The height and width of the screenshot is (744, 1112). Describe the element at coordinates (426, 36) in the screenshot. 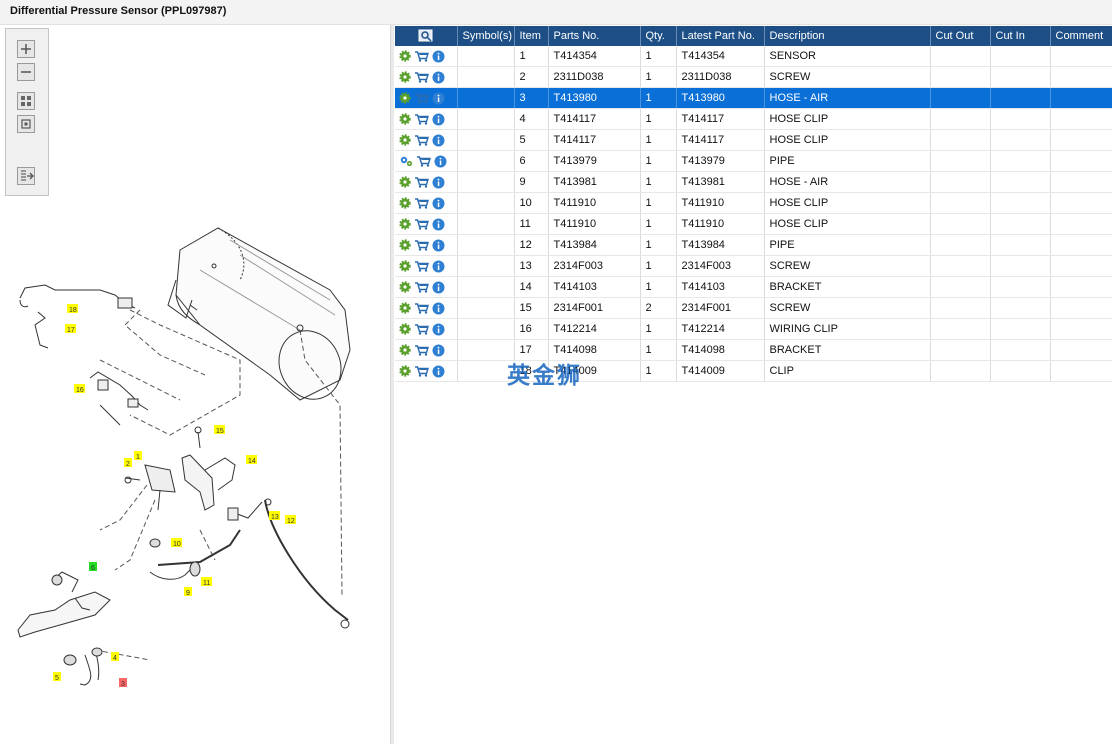

I see `header-tools` at that location.